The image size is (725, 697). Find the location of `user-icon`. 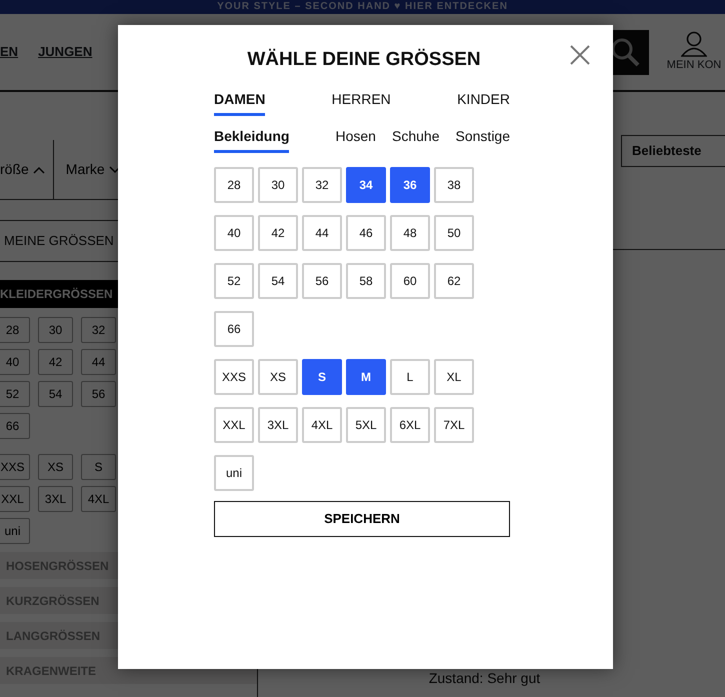

user-icon is located at coordinates (694, 43).